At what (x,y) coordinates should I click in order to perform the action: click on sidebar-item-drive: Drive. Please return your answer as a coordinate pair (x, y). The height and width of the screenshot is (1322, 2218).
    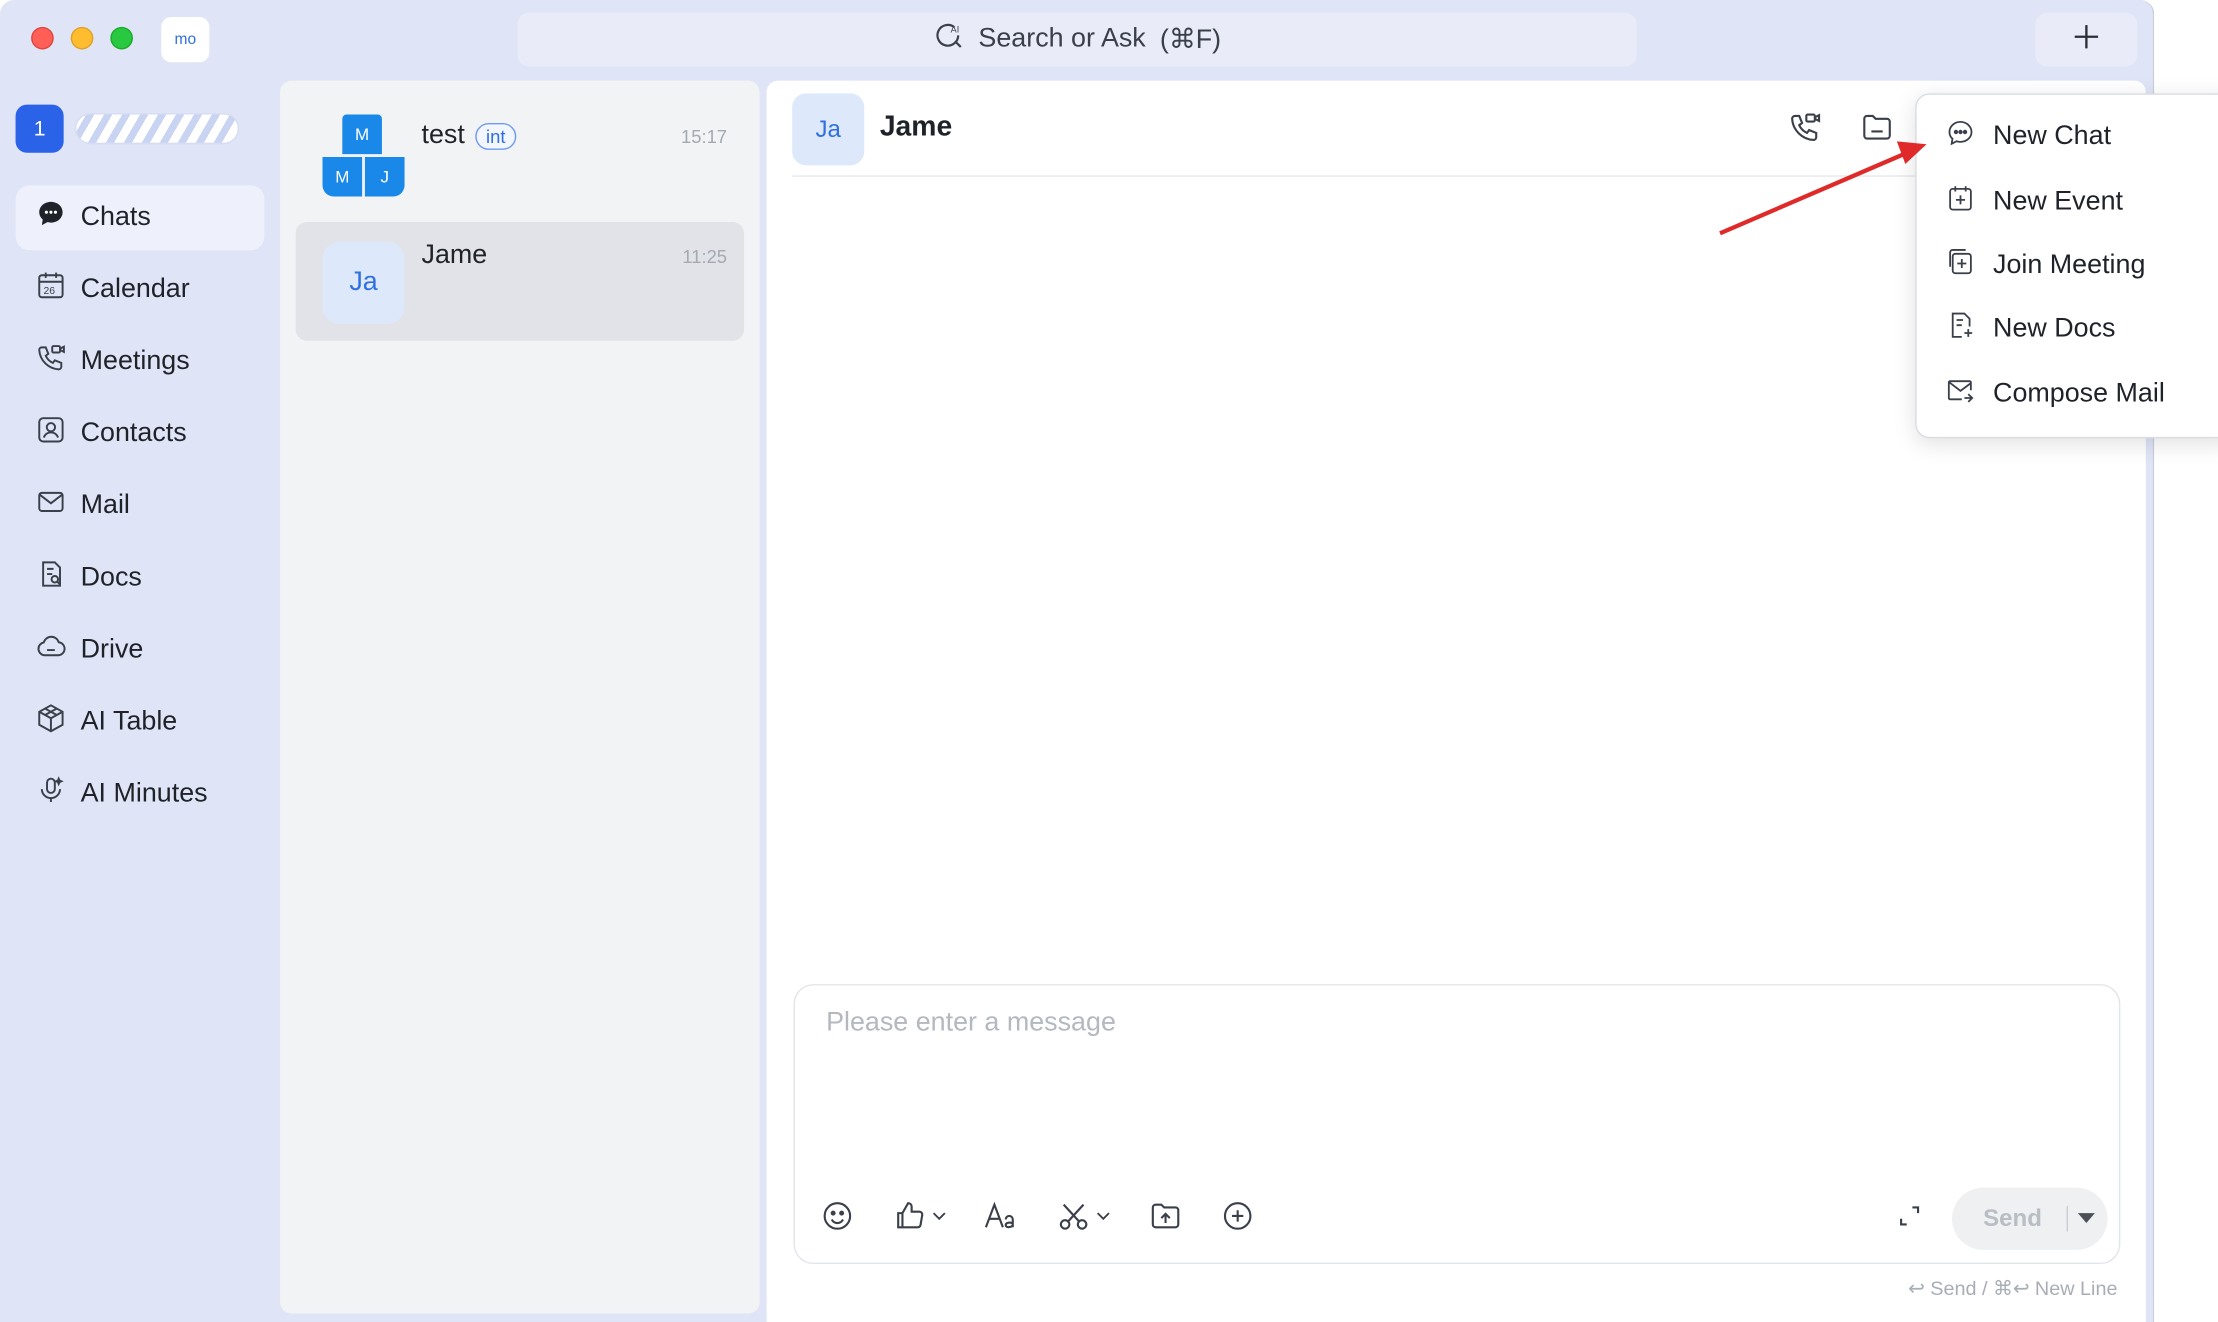
    Looking at the image, I should click on (140, 650).